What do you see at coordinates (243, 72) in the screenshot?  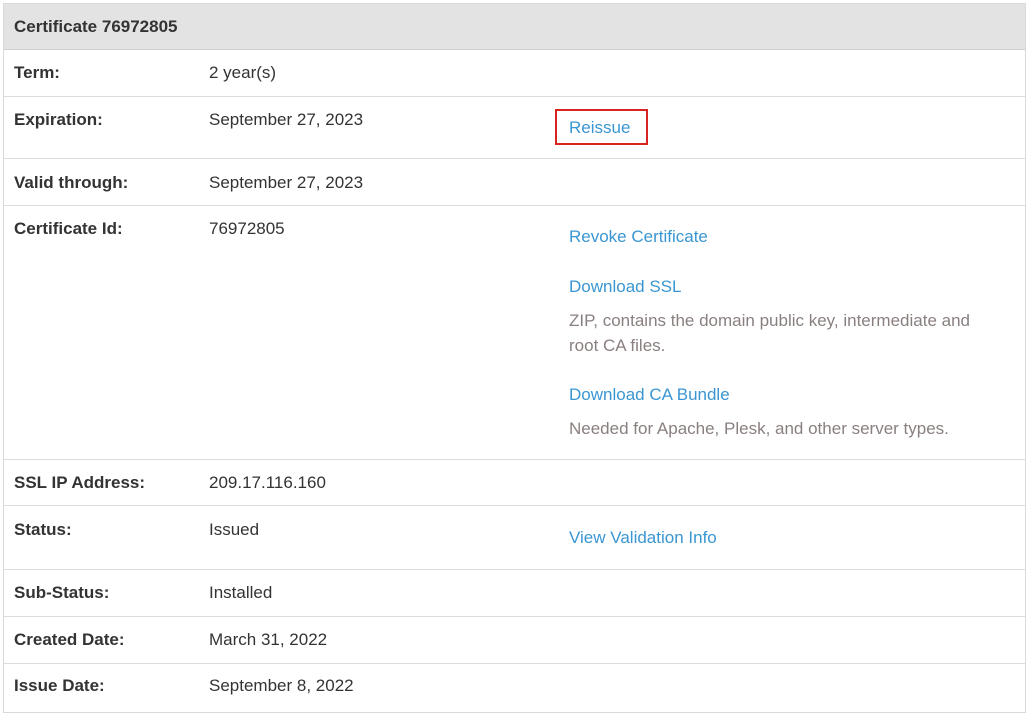 I see `term-value: 2 year(s)` at bounding box center [243, 72].